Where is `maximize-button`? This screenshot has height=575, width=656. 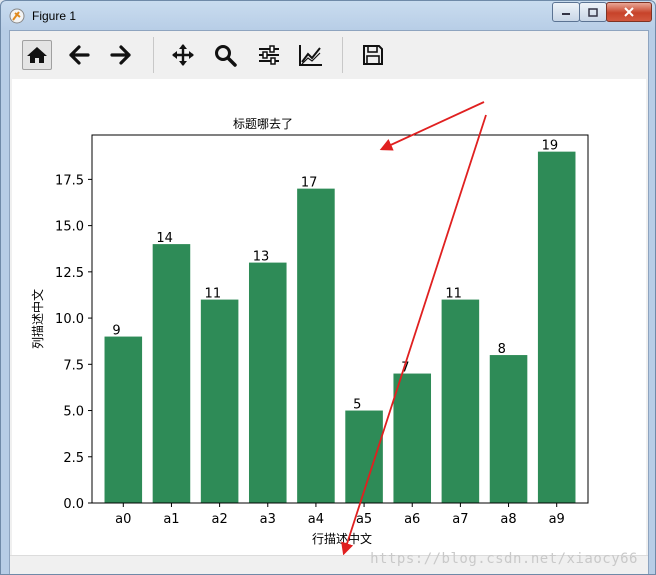
maximize-button is located at coordinates (593, 12).